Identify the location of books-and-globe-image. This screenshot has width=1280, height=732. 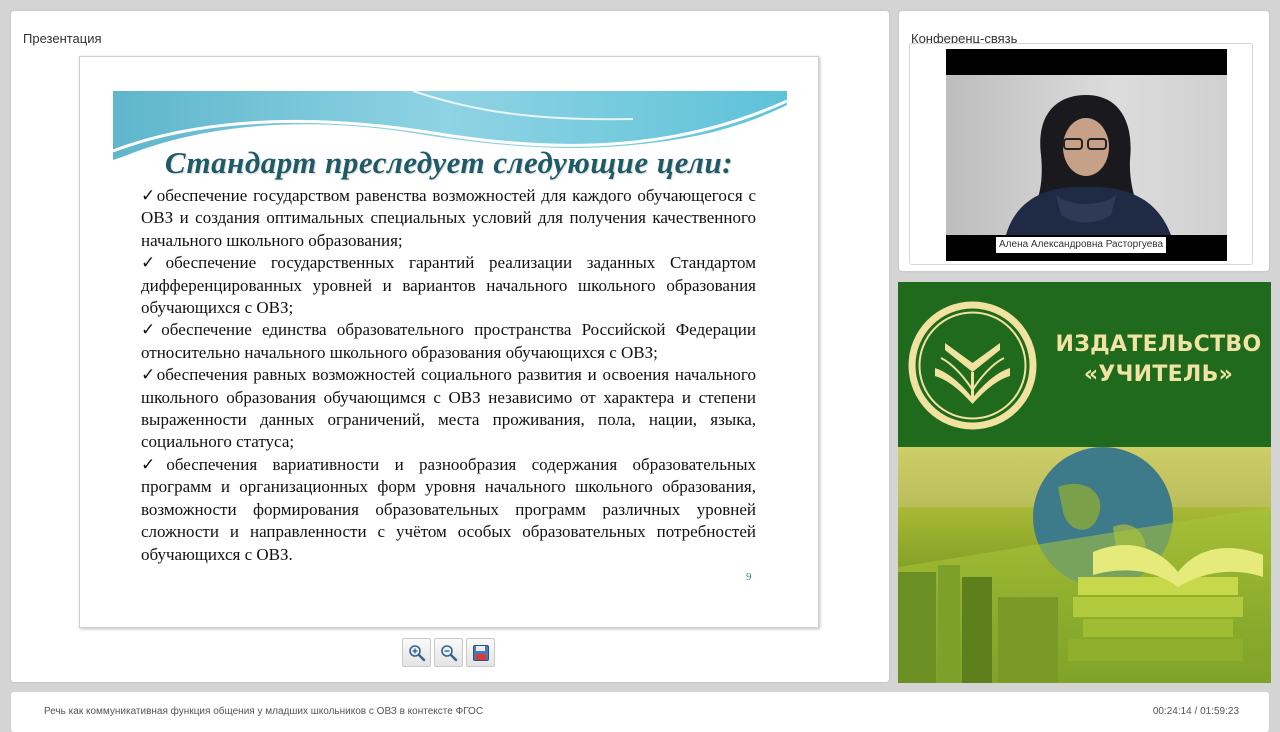
(1084, 565).